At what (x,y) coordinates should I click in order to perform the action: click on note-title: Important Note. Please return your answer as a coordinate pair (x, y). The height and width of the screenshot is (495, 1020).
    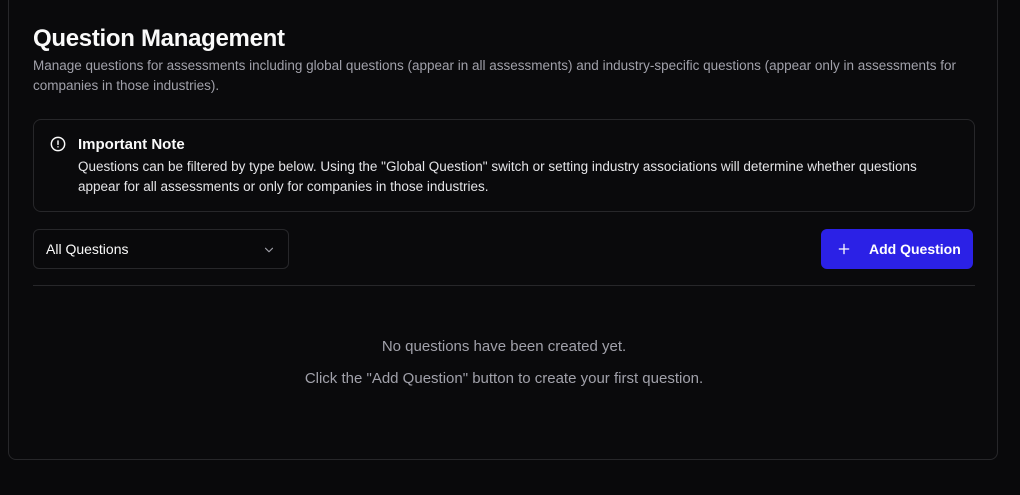
    Looking at the image, I should click on (131, 144).